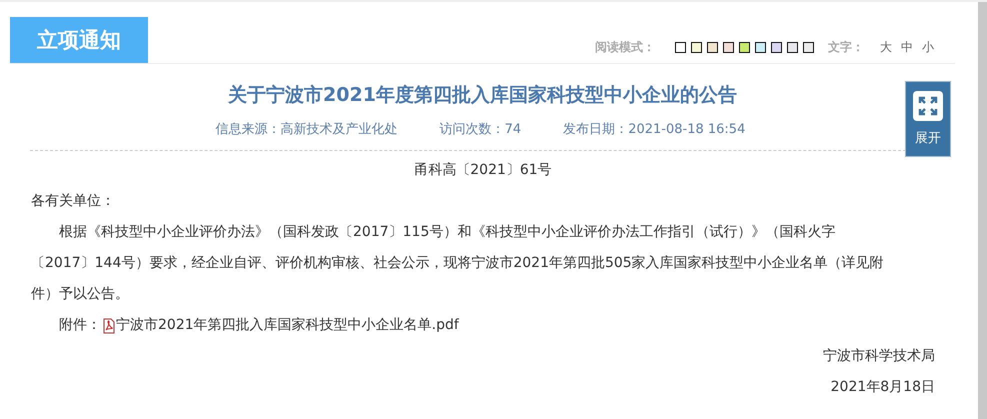 Image resolution: width=987 pixels, height=419 pixels. What do you see at coordinates (481, 129) in the screenshot?
I see `meta-info: 访问次数：74` at bounding box center [481, 129].